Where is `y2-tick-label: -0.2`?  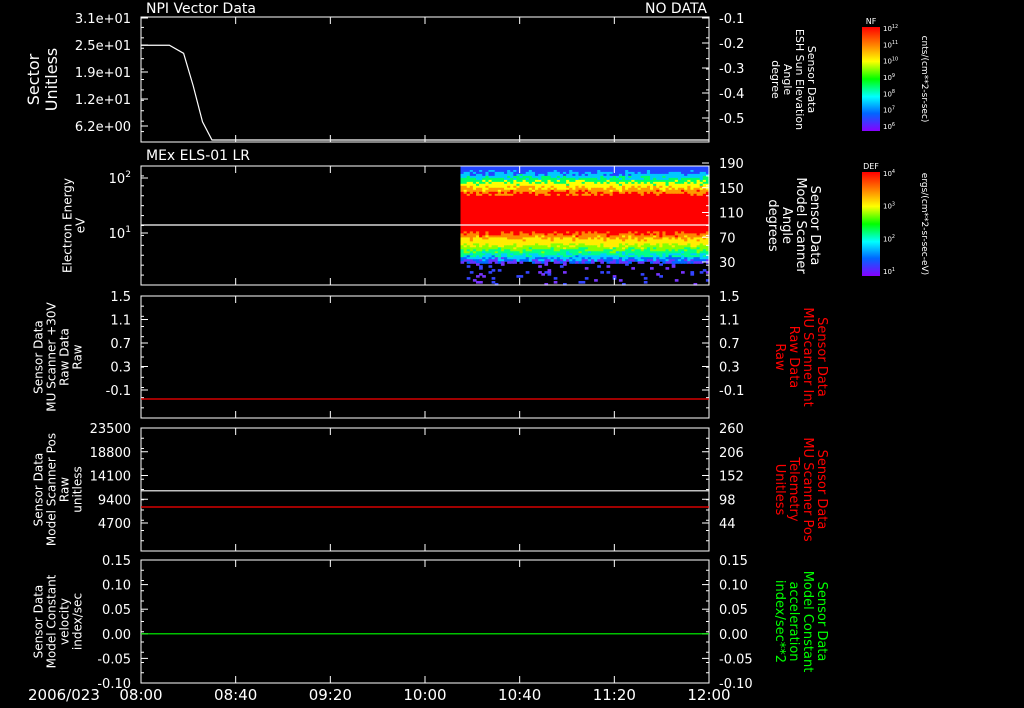
y2-tick-label: -0.2 is located at coordinates (731, 44).